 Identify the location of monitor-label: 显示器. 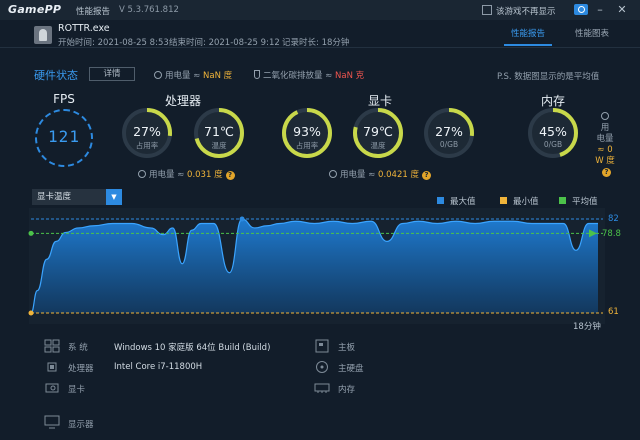
(81, 425).